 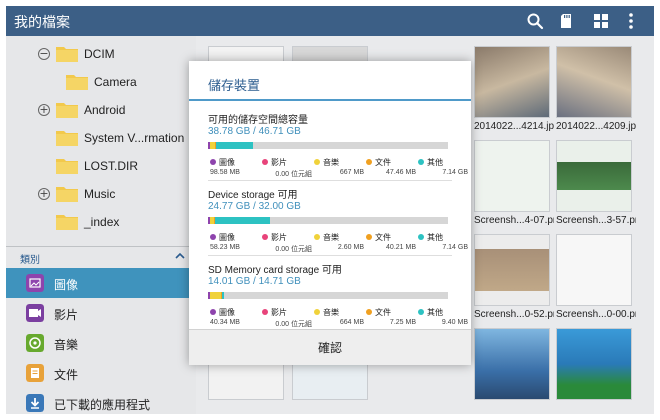 What do you see at coordinates (101, 373) in the screenshot?
I see `category-documents: 文件` at bounding box center [101, 373].